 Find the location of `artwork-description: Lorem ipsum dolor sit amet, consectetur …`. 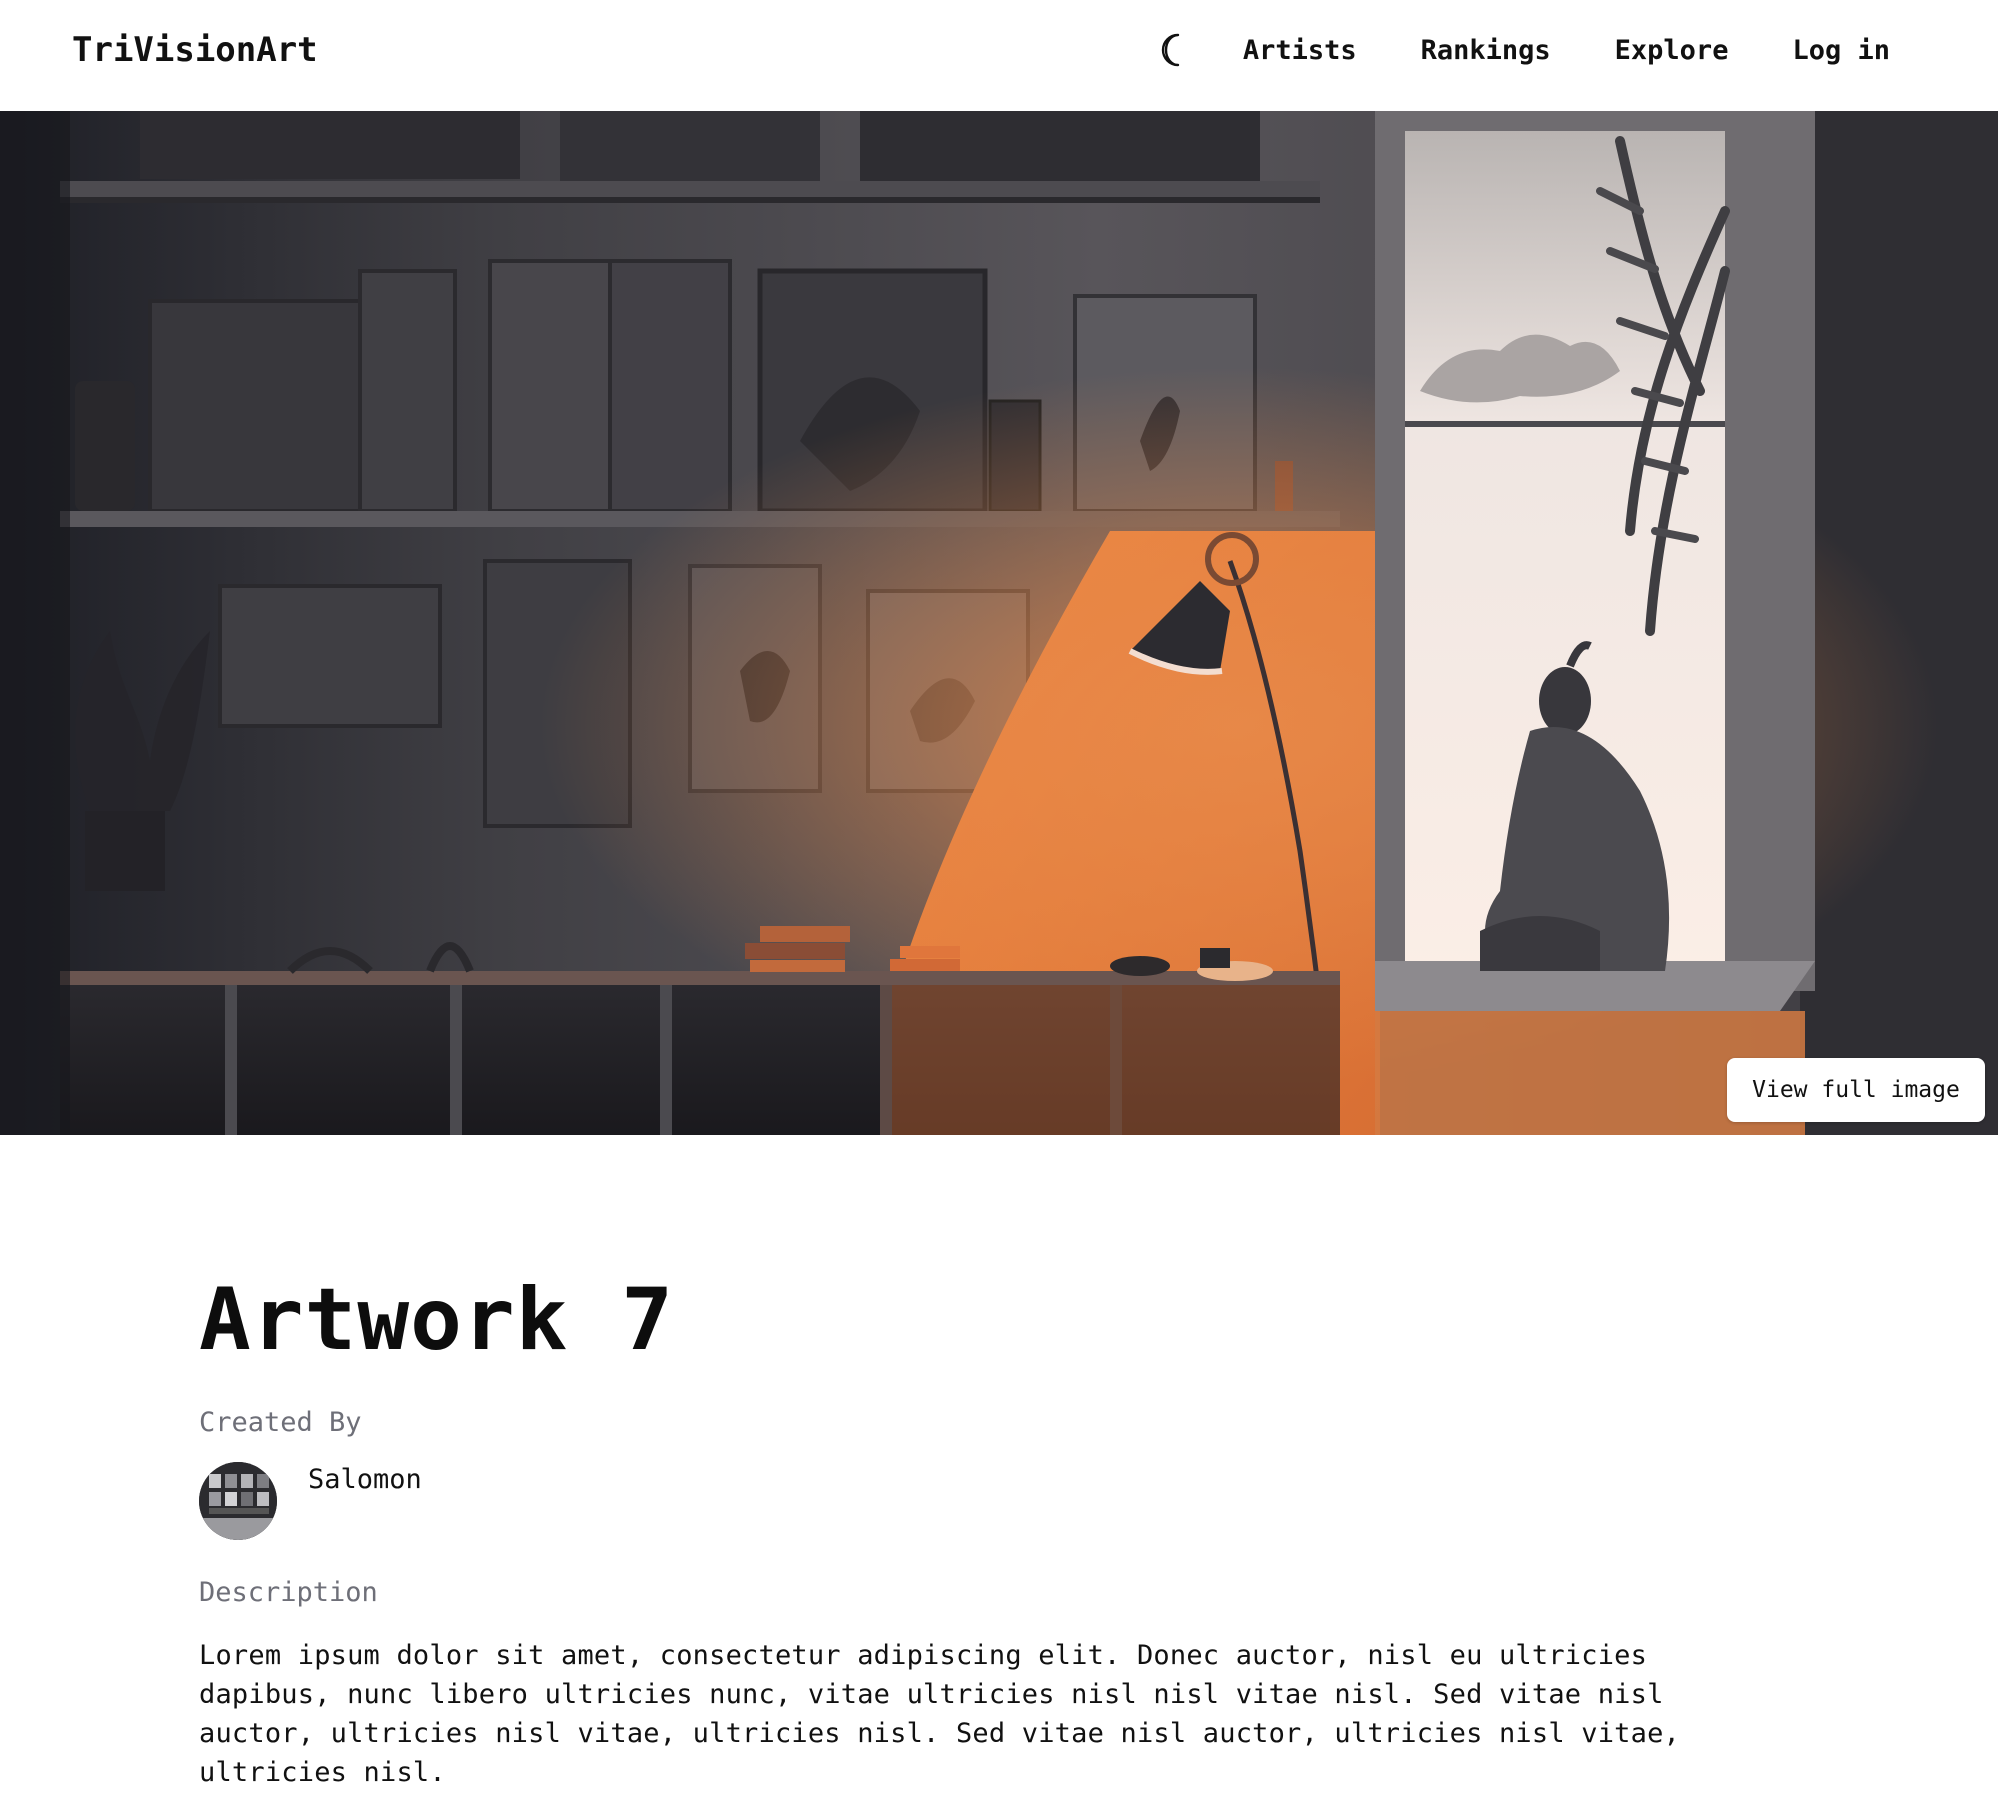

artwork-description: Lorem ipsum dolor sit amet, consectetur … is located at coordinates (939, 1714).